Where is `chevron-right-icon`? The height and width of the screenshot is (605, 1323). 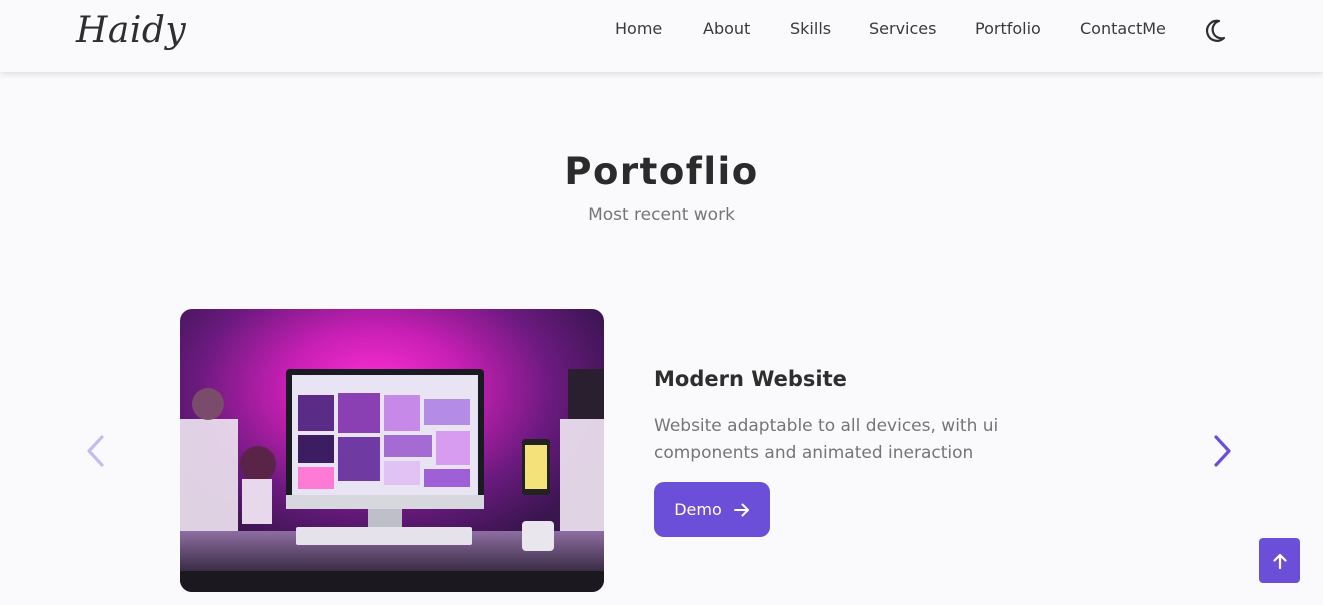
chevron-right-icon is located at coordinates (1222, 451).